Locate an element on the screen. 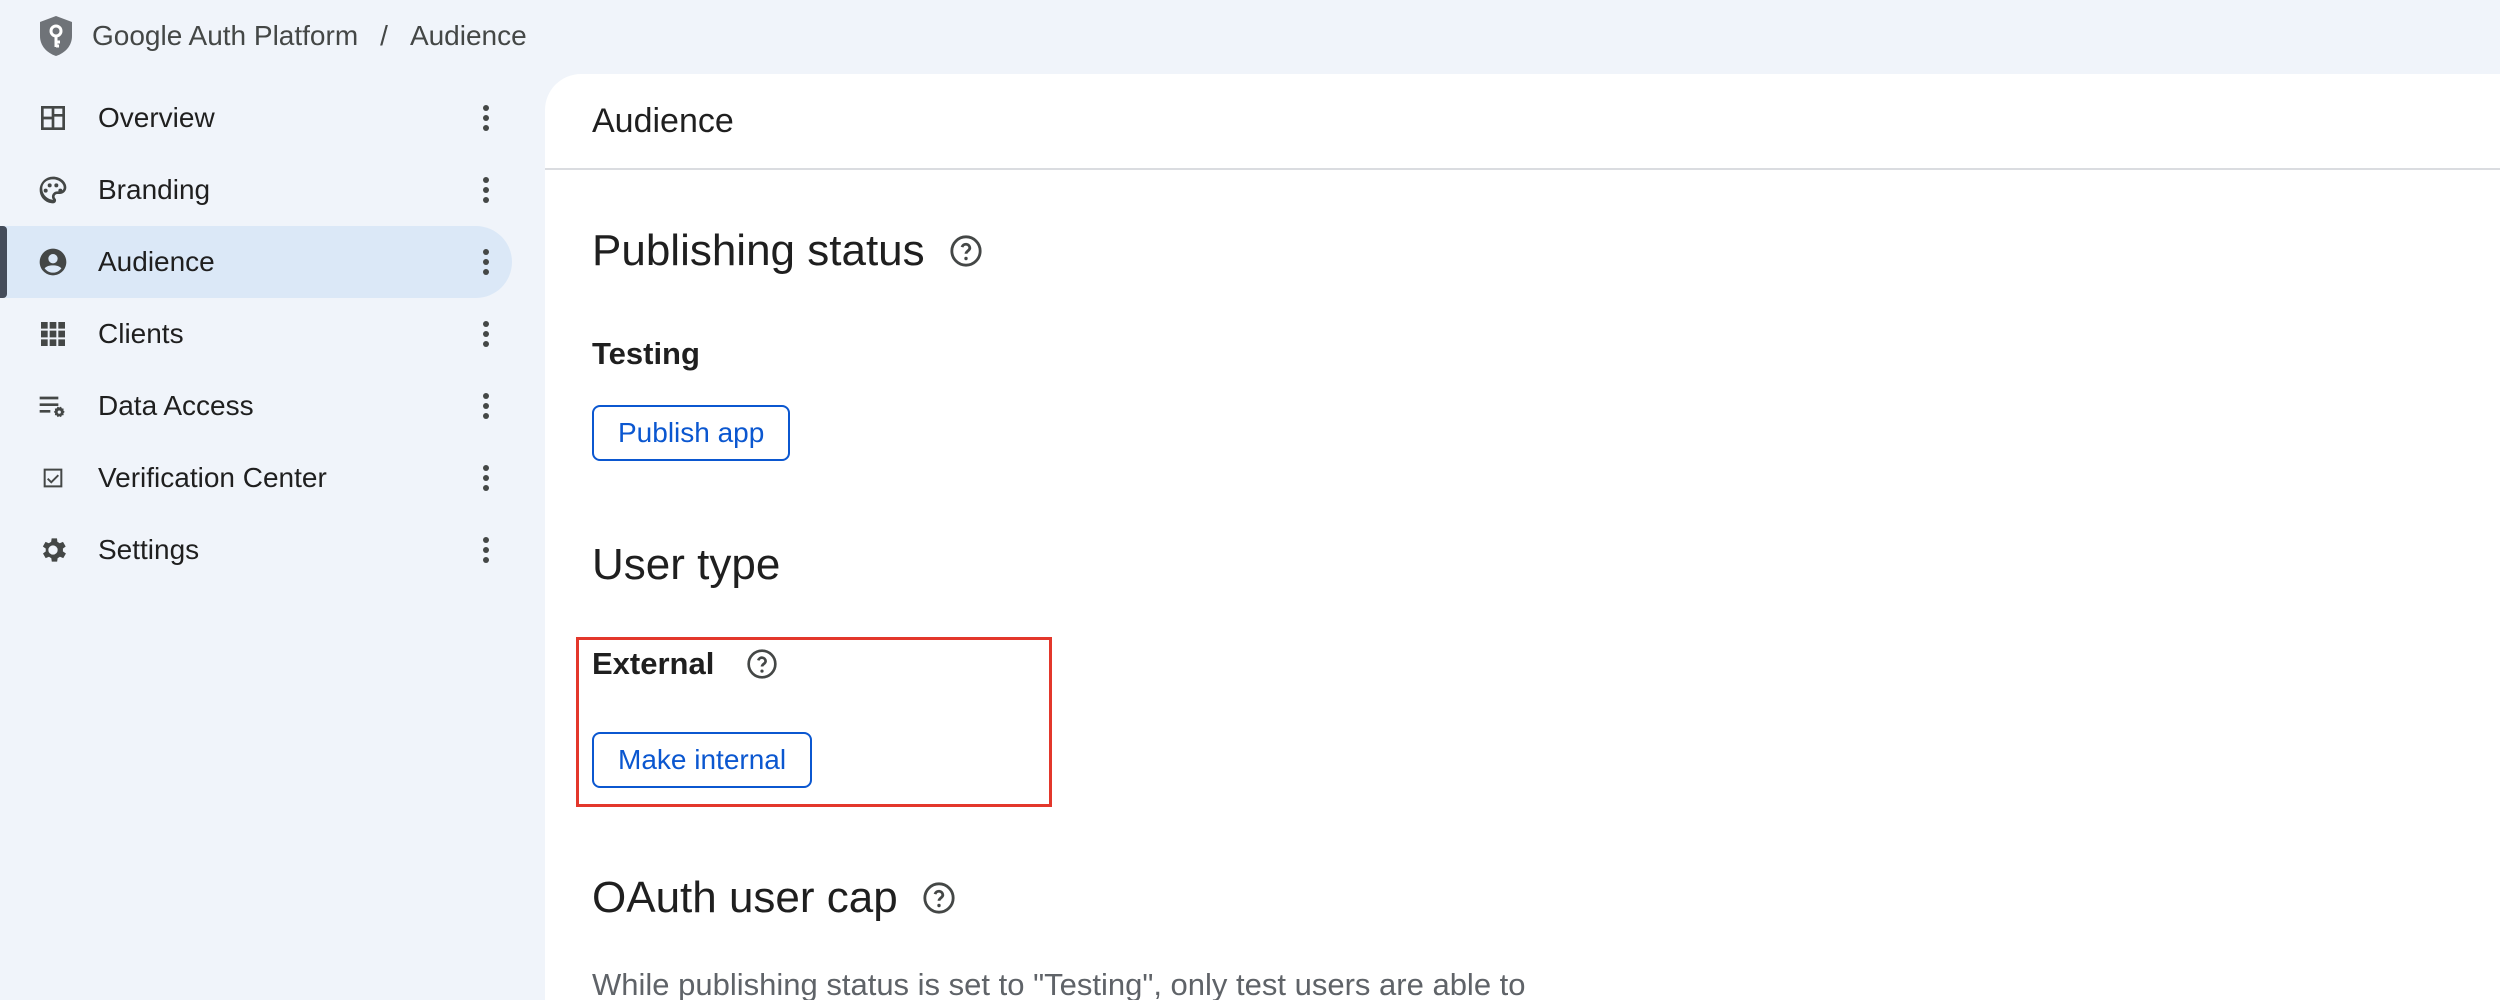  account-circle-icon is located at coordinates (53, 262).